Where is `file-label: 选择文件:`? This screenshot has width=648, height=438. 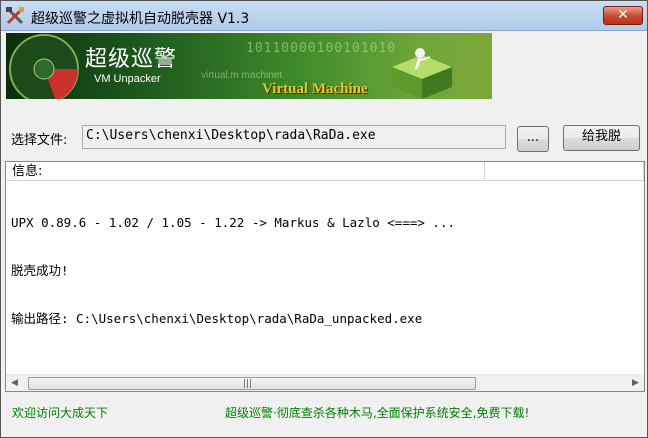
file-label: 选择文件: is located at coordinates (39, 140).